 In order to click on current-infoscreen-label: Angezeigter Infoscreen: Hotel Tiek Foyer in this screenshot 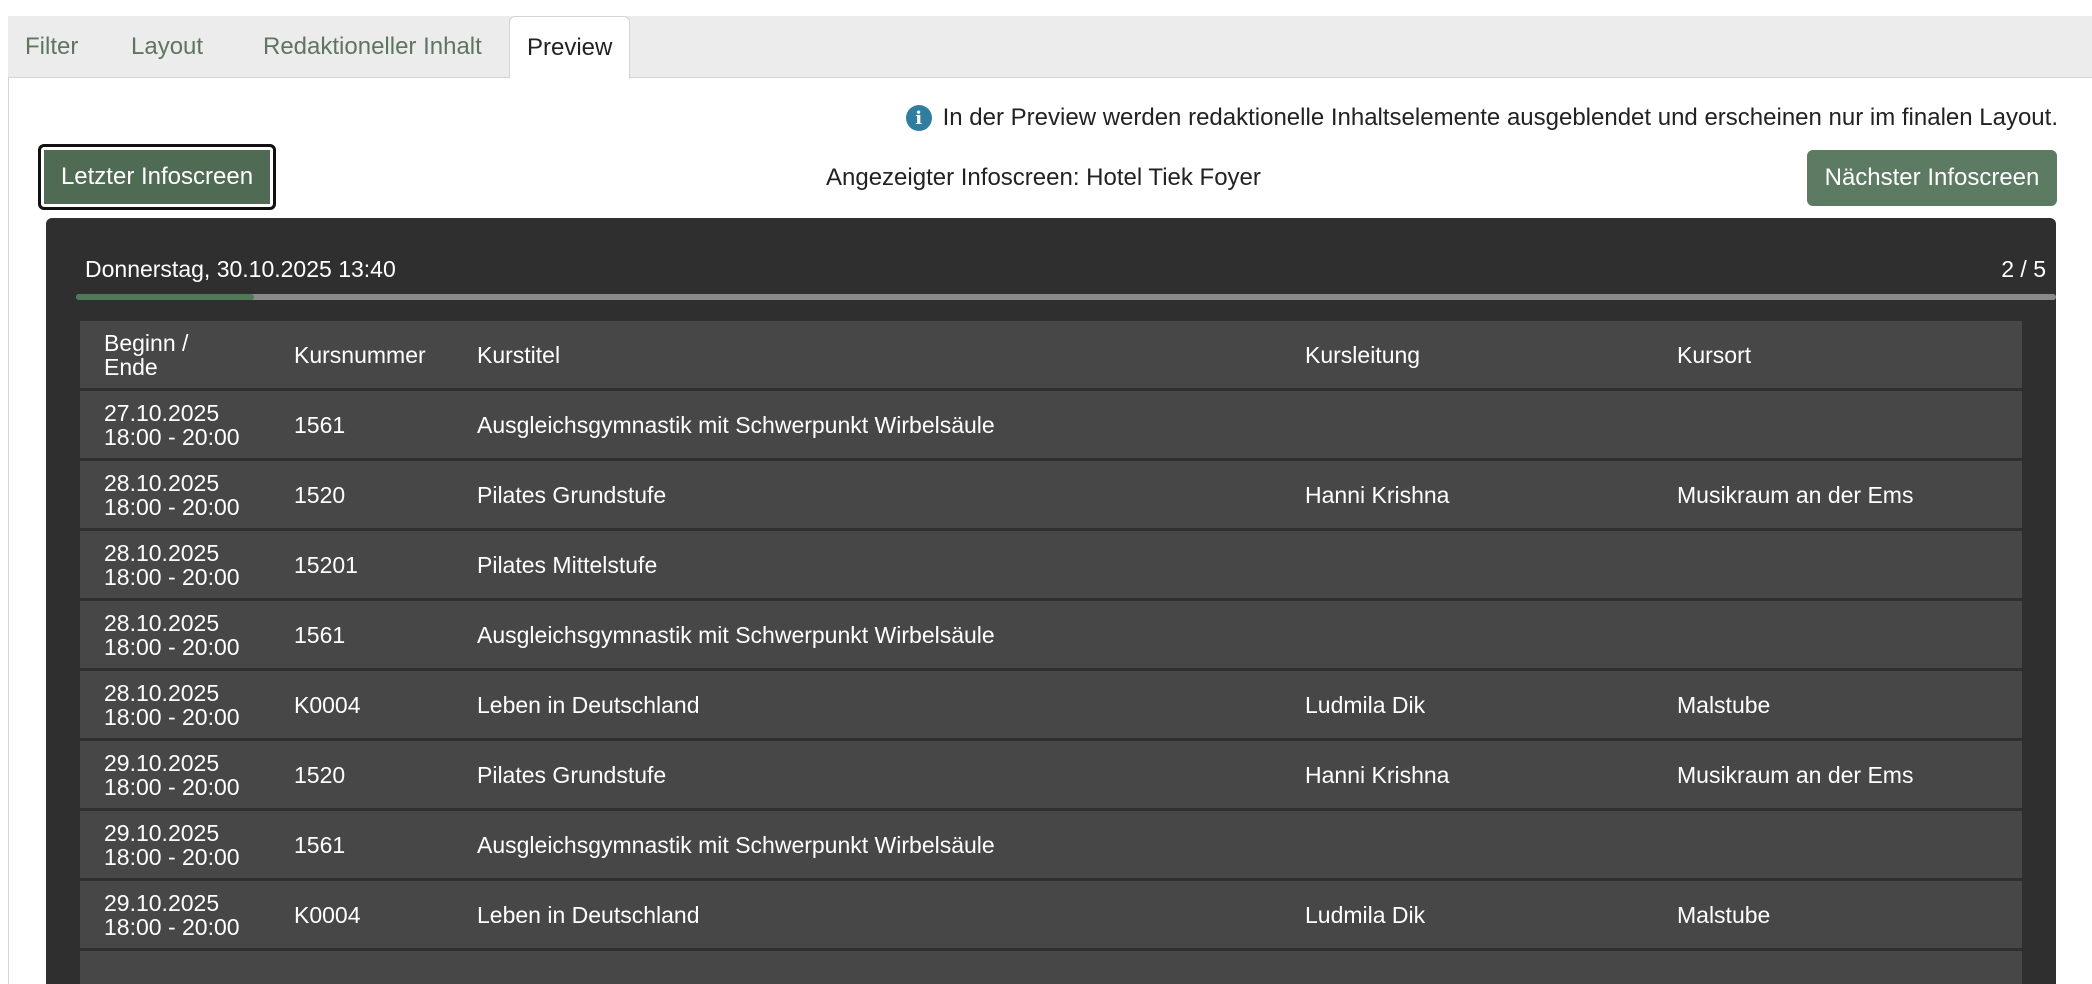, I will do `click(1043, 177)`.